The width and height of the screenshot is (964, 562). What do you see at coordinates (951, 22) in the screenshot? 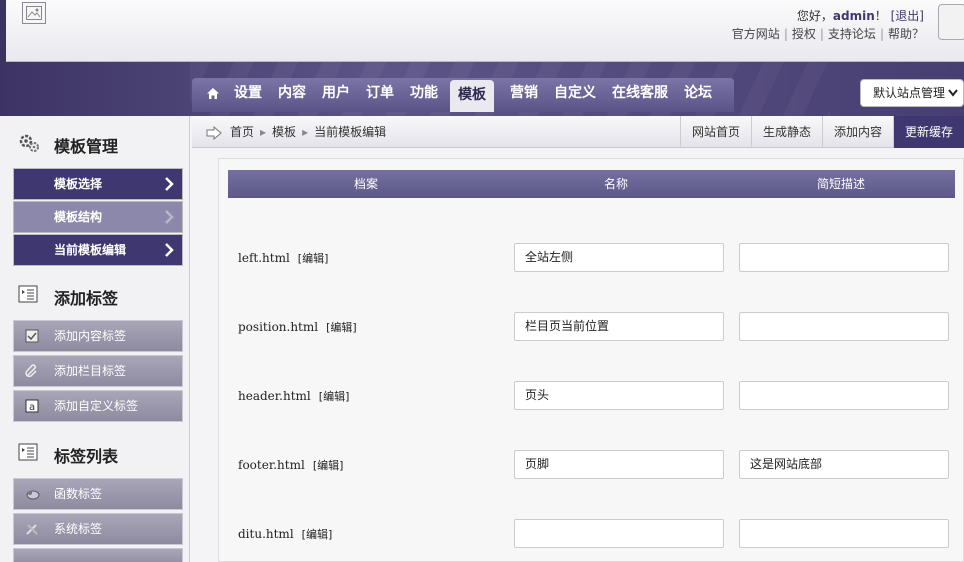
I see `avatar` at bounding box center [951, 22].